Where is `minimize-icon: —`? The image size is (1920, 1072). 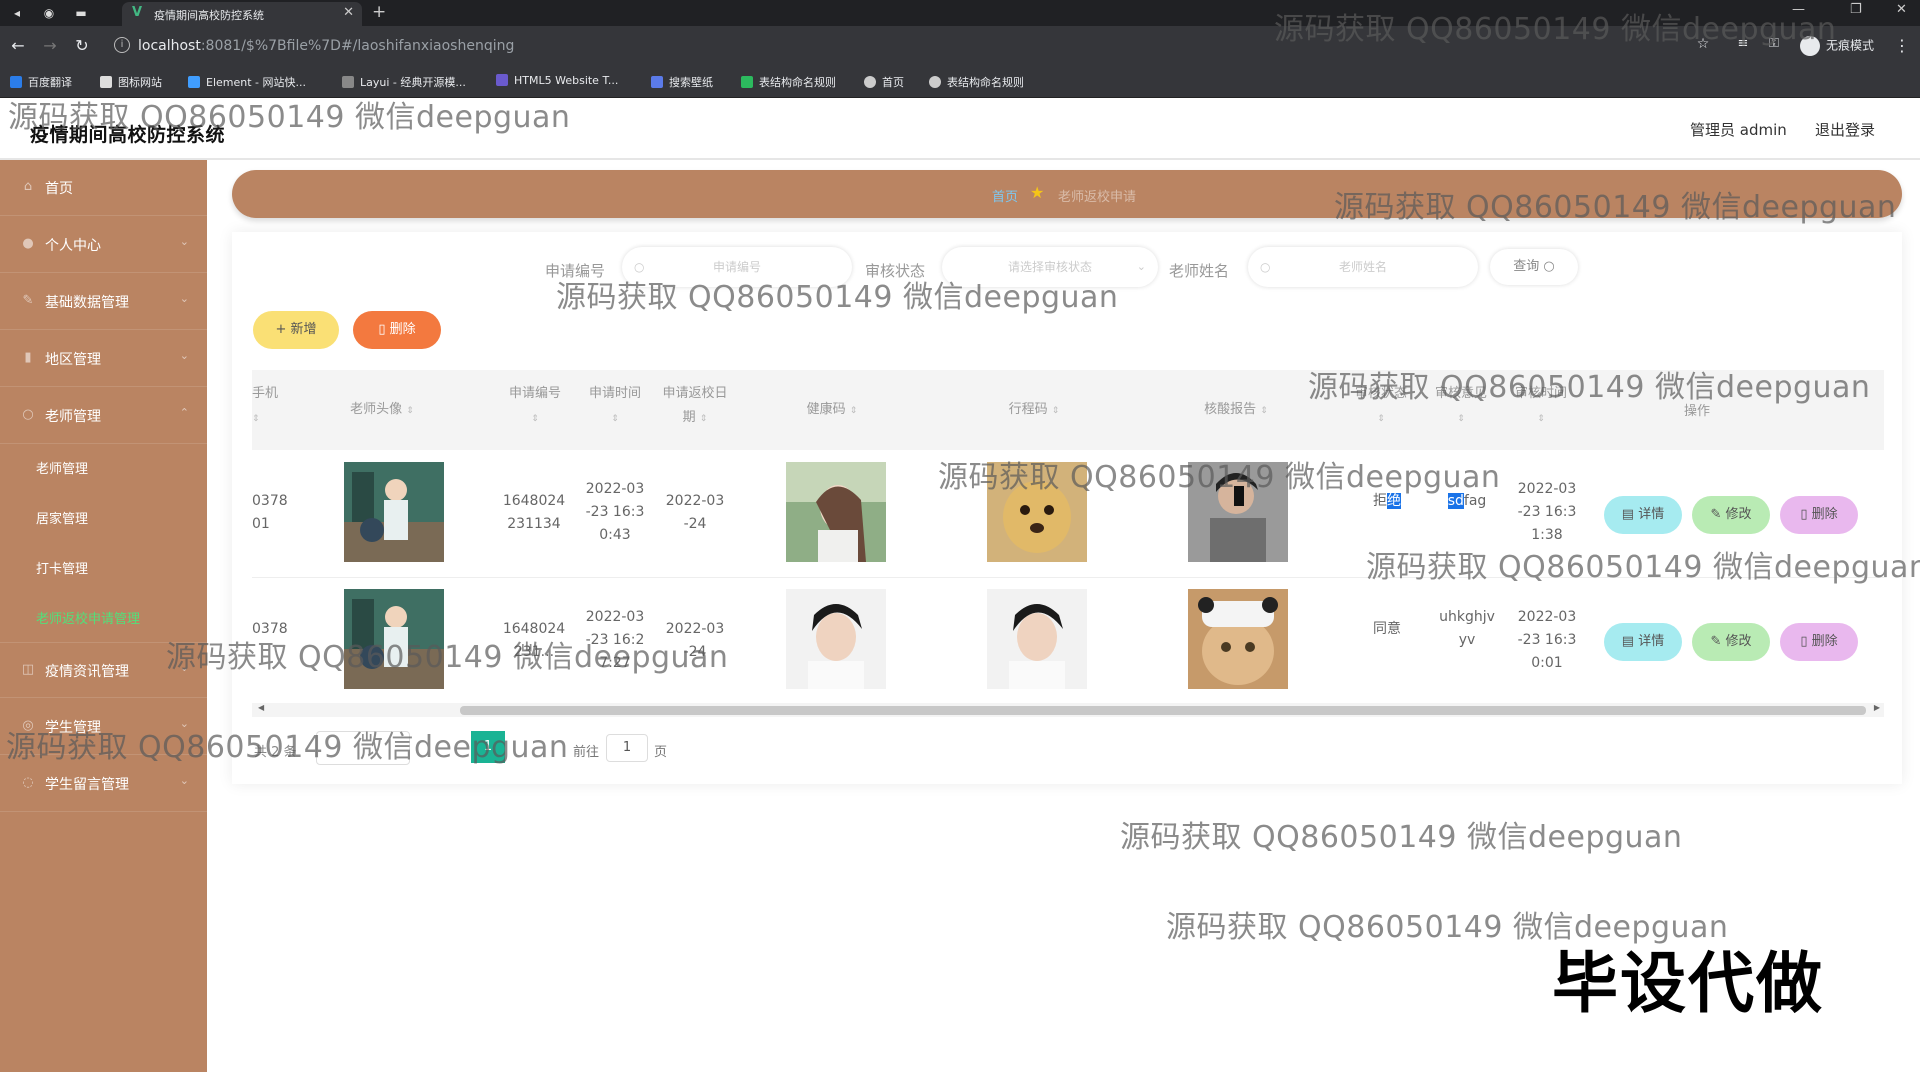
minimize-icon: — is located at coordinates (1798, 9).